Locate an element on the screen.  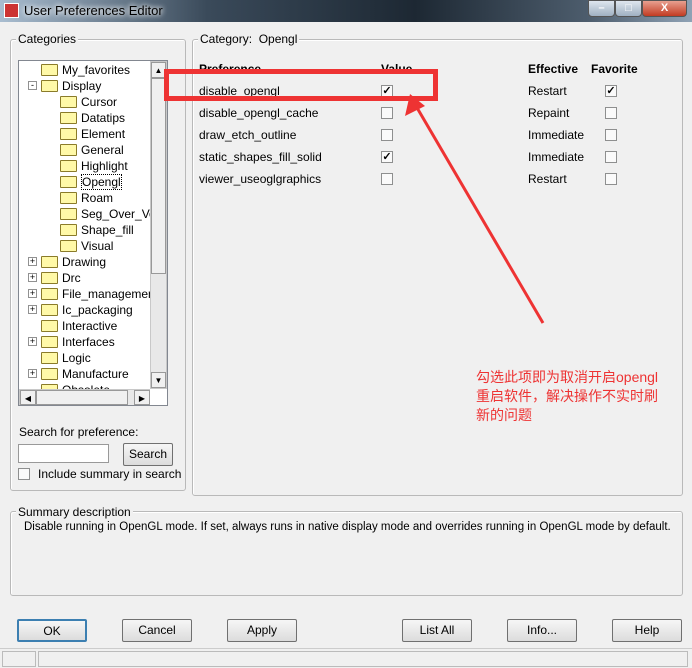
annotation-line: 勾选此项即为取消开启opengl is located at coordinates (567, 377).